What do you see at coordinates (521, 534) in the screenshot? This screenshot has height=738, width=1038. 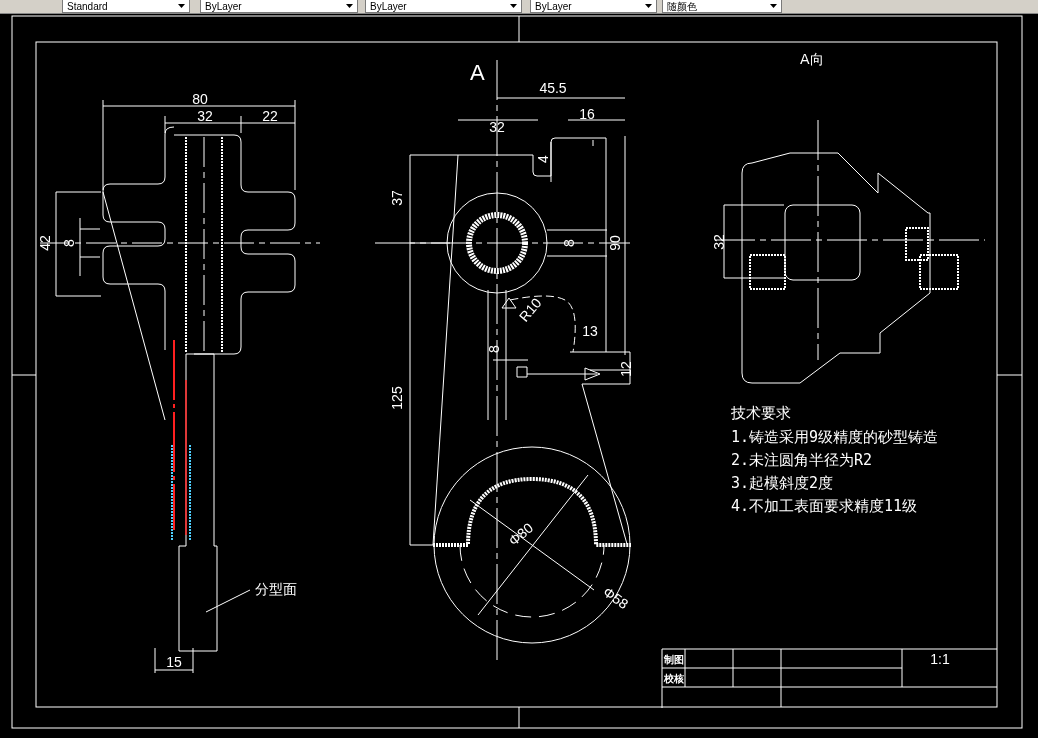 I see `dimension-label: Φ80` at bounding box center [521, 534].